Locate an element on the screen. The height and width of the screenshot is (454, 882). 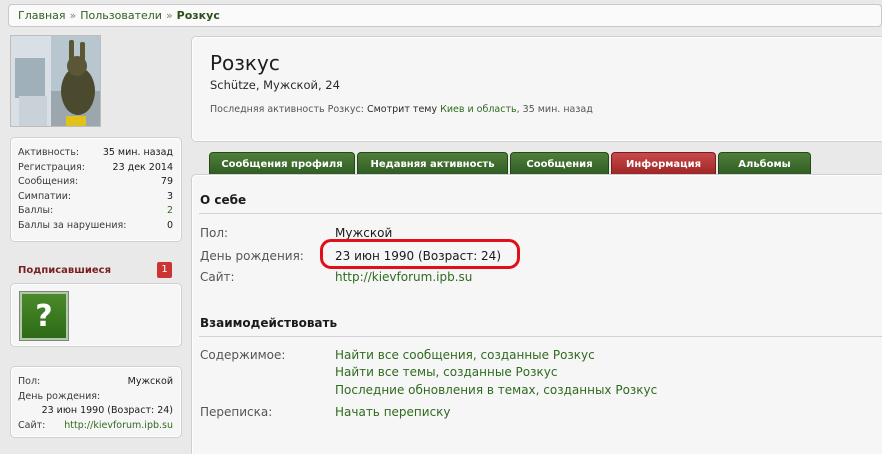
sidebar-gender-value: Мужской is located at coordinates (150, 381).